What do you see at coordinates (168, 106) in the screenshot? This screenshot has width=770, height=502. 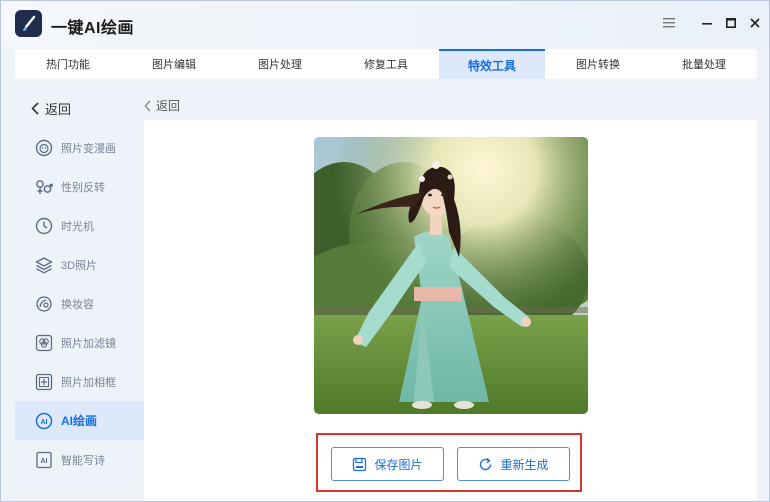 I see `content-back-label: 返回` at bounding box center [168, 106].